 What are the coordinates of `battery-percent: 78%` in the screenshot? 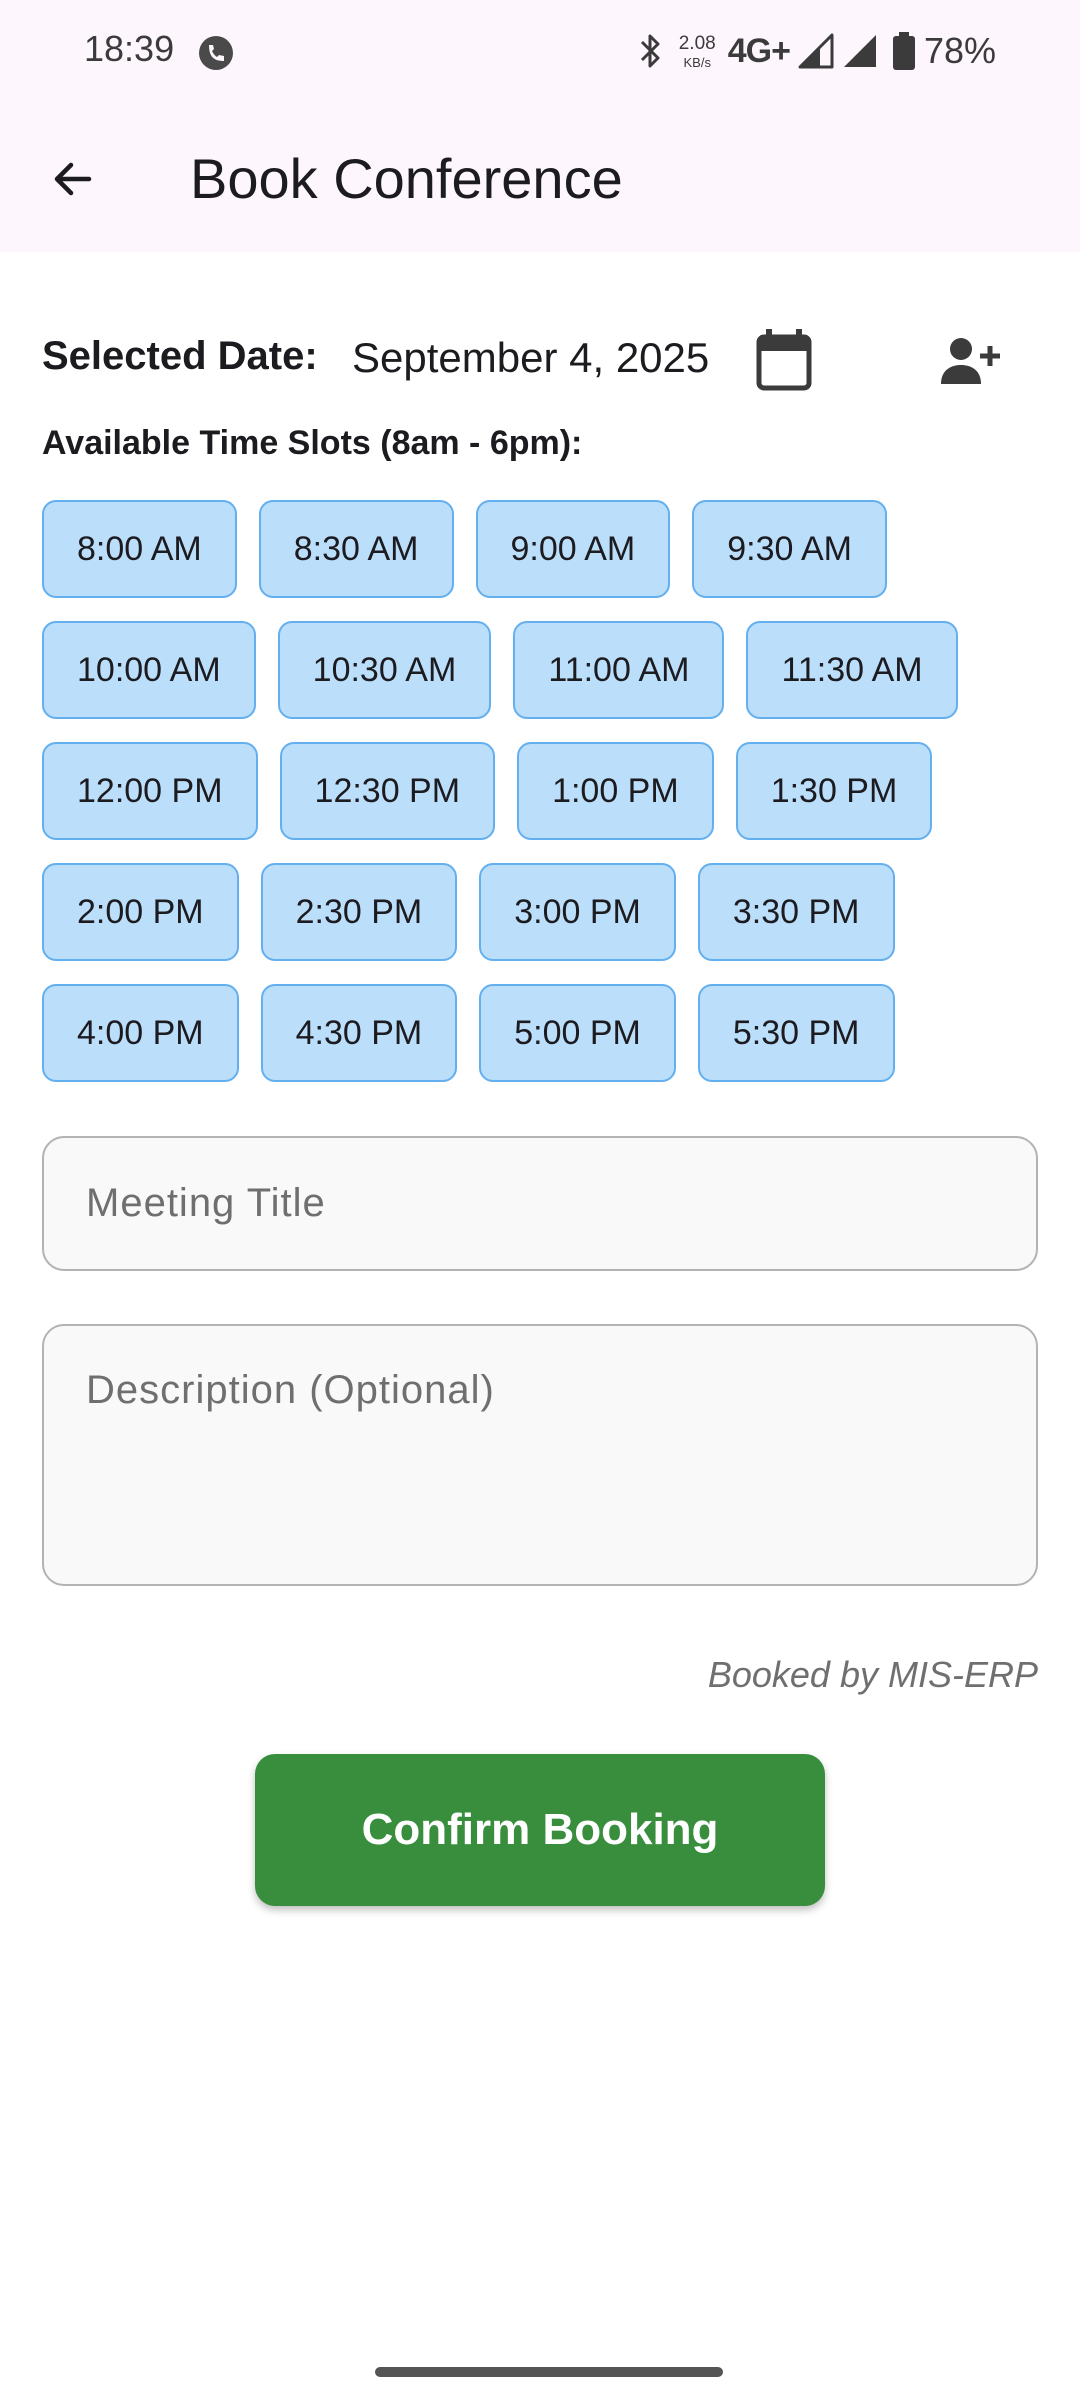 It's located at (959, 50).